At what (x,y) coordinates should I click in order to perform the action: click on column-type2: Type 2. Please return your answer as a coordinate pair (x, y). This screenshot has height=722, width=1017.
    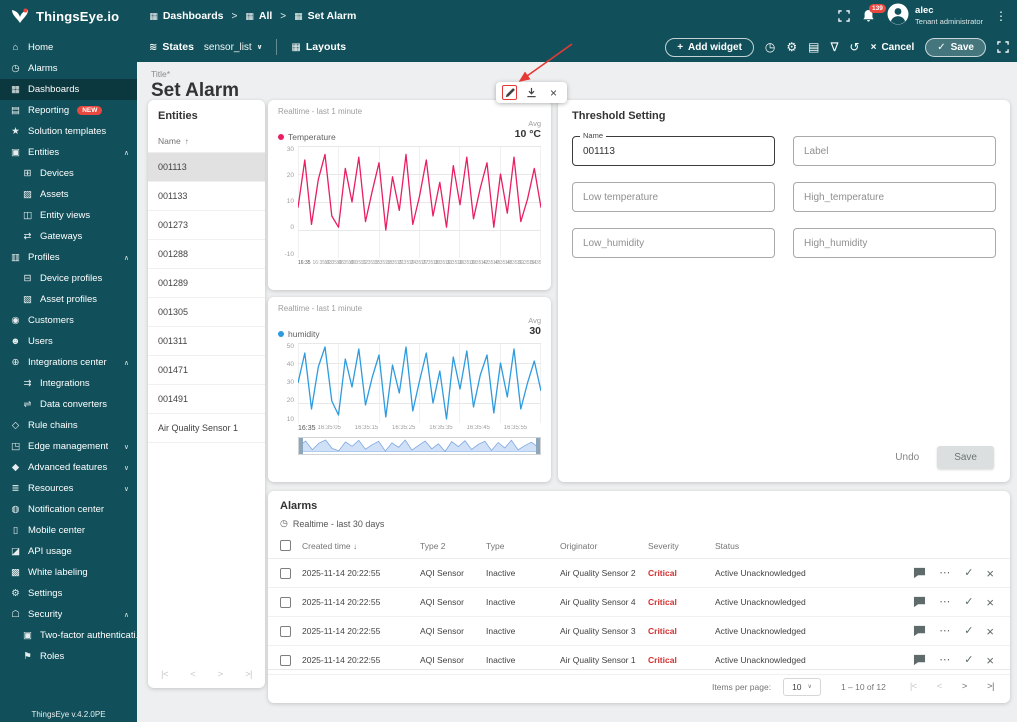
    Looking at the image, I should click on (453, 546).